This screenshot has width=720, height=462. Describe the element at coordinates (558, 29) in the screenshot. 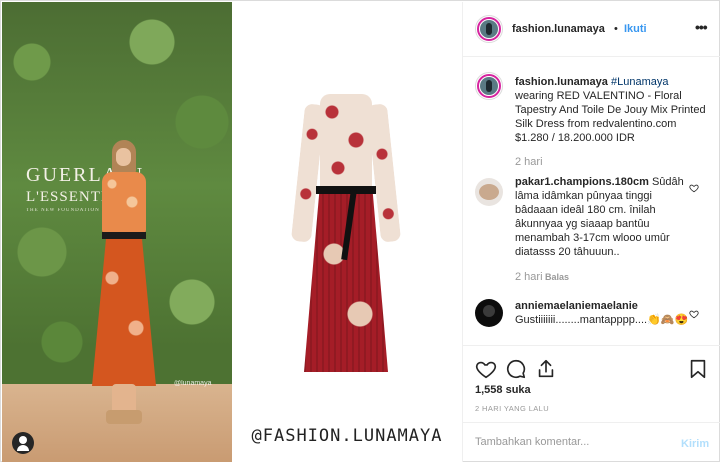

I see `header-username: fashion.lunamaya` at that location.